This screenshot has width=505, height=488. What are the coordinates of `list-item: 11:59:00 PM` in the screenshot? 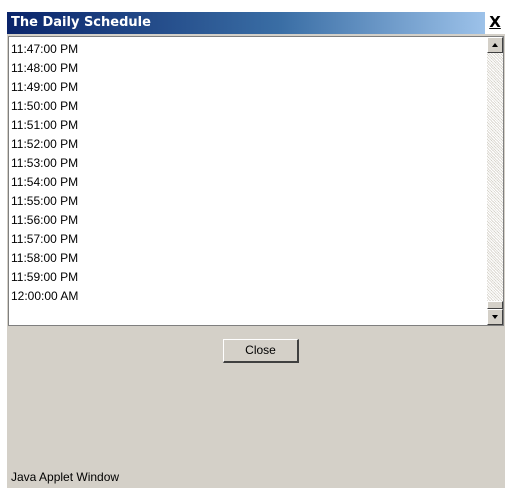 It's located at (246, 277).